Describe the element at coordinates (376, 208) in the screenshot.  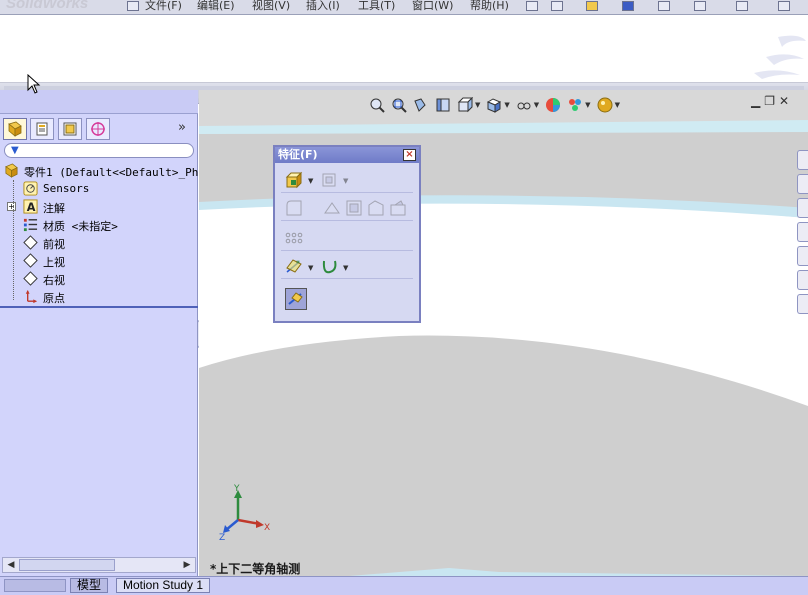
I see `draft-icon` at that location.